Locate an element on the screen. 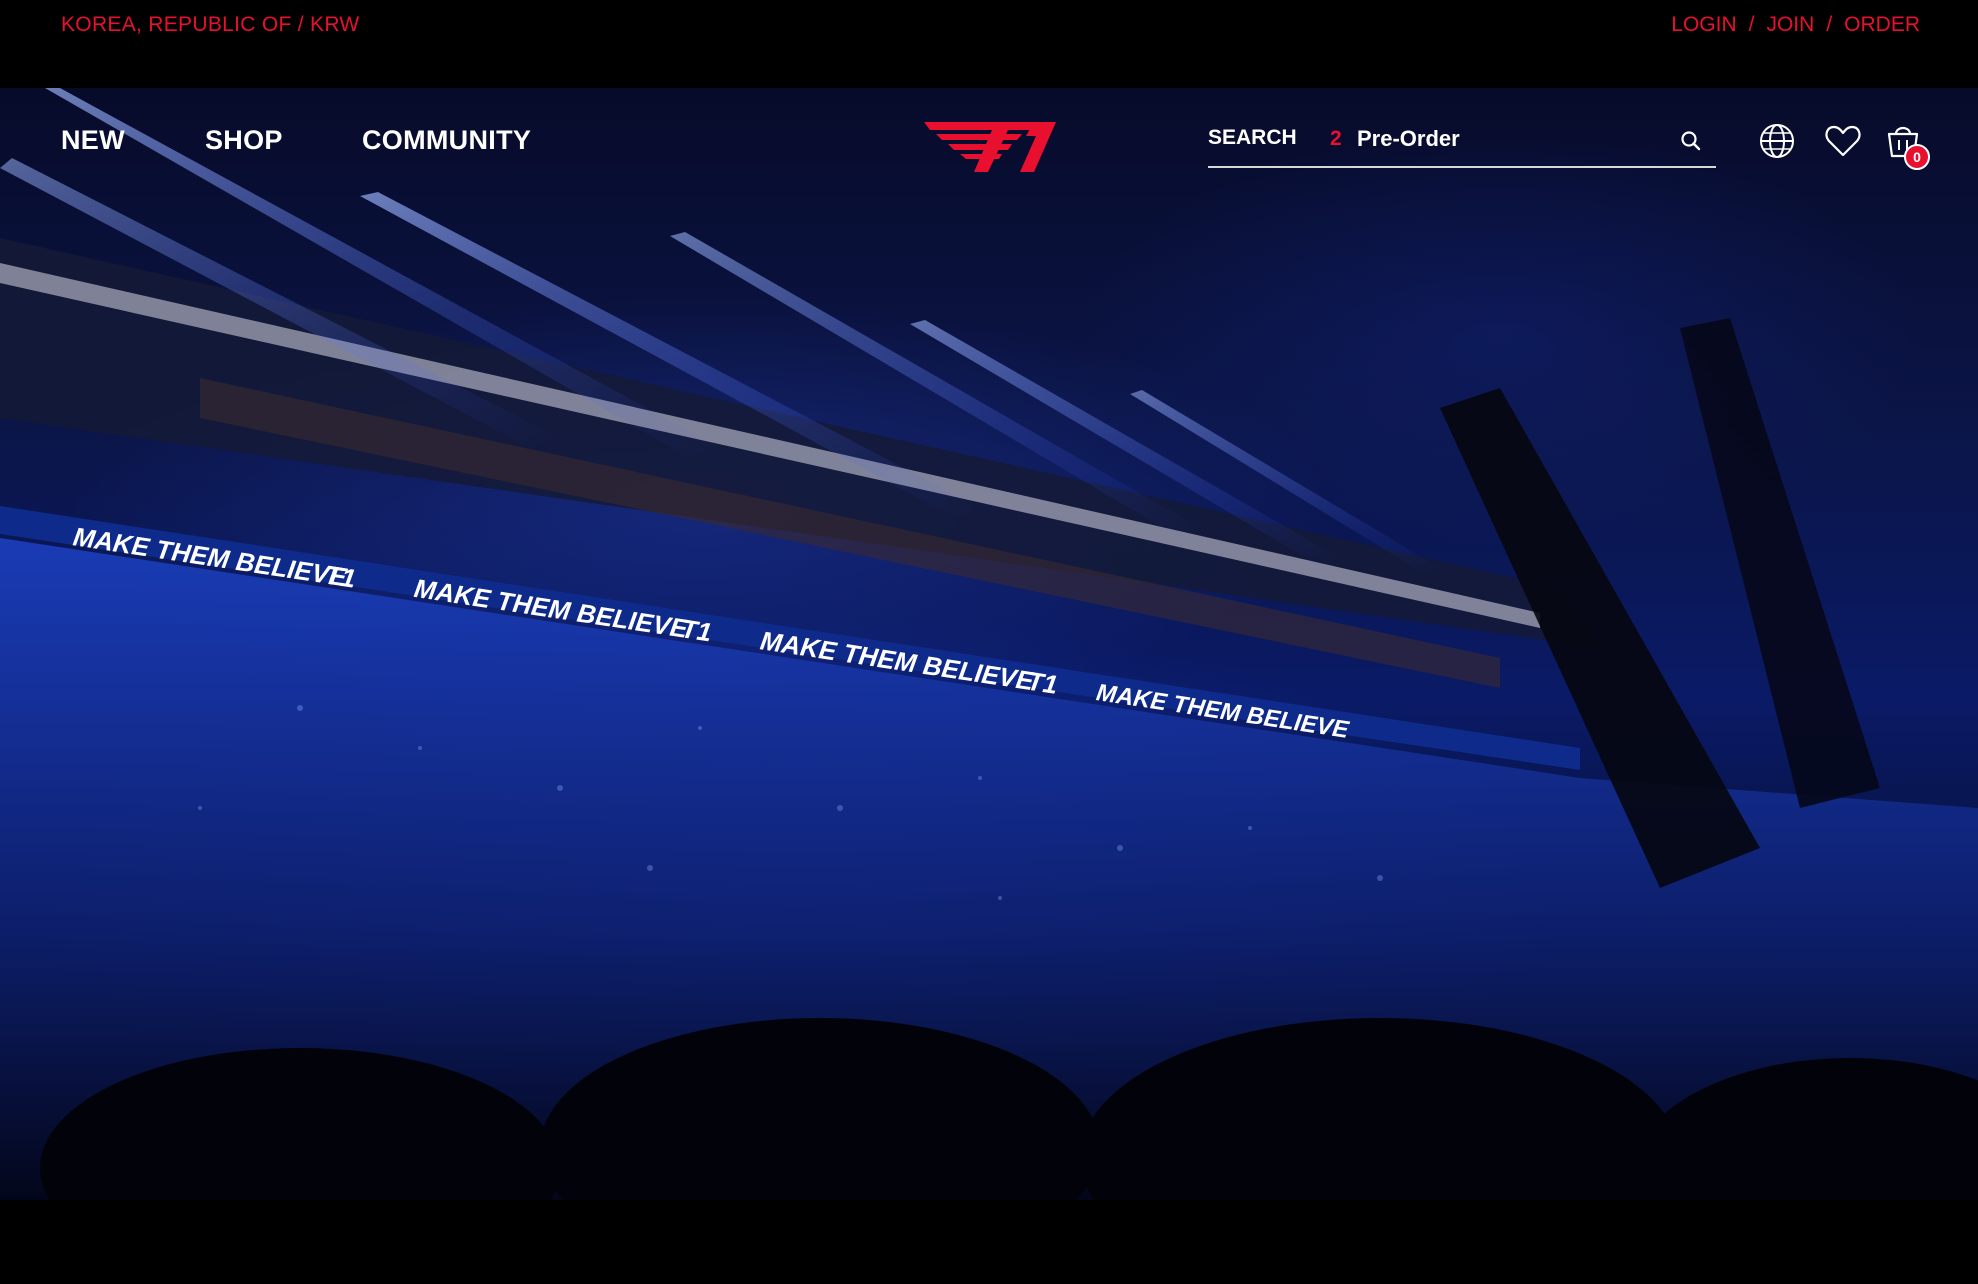 The height and width of the screenshot is (1284, 1978). search-bar: SEARCH 2 Pre-Order is located at coordinates (1462, 141).